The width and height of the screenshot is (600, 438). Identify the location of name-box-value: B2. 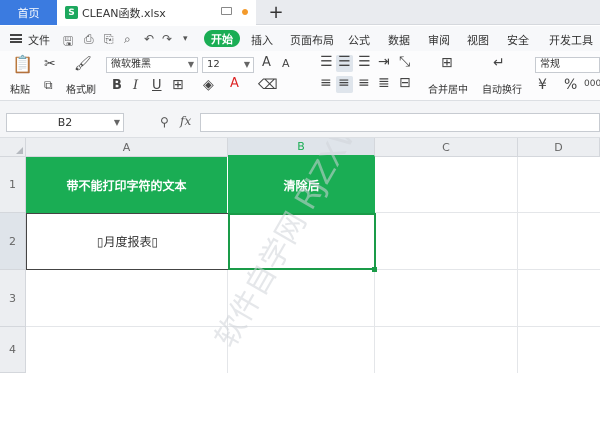
(65, 122).